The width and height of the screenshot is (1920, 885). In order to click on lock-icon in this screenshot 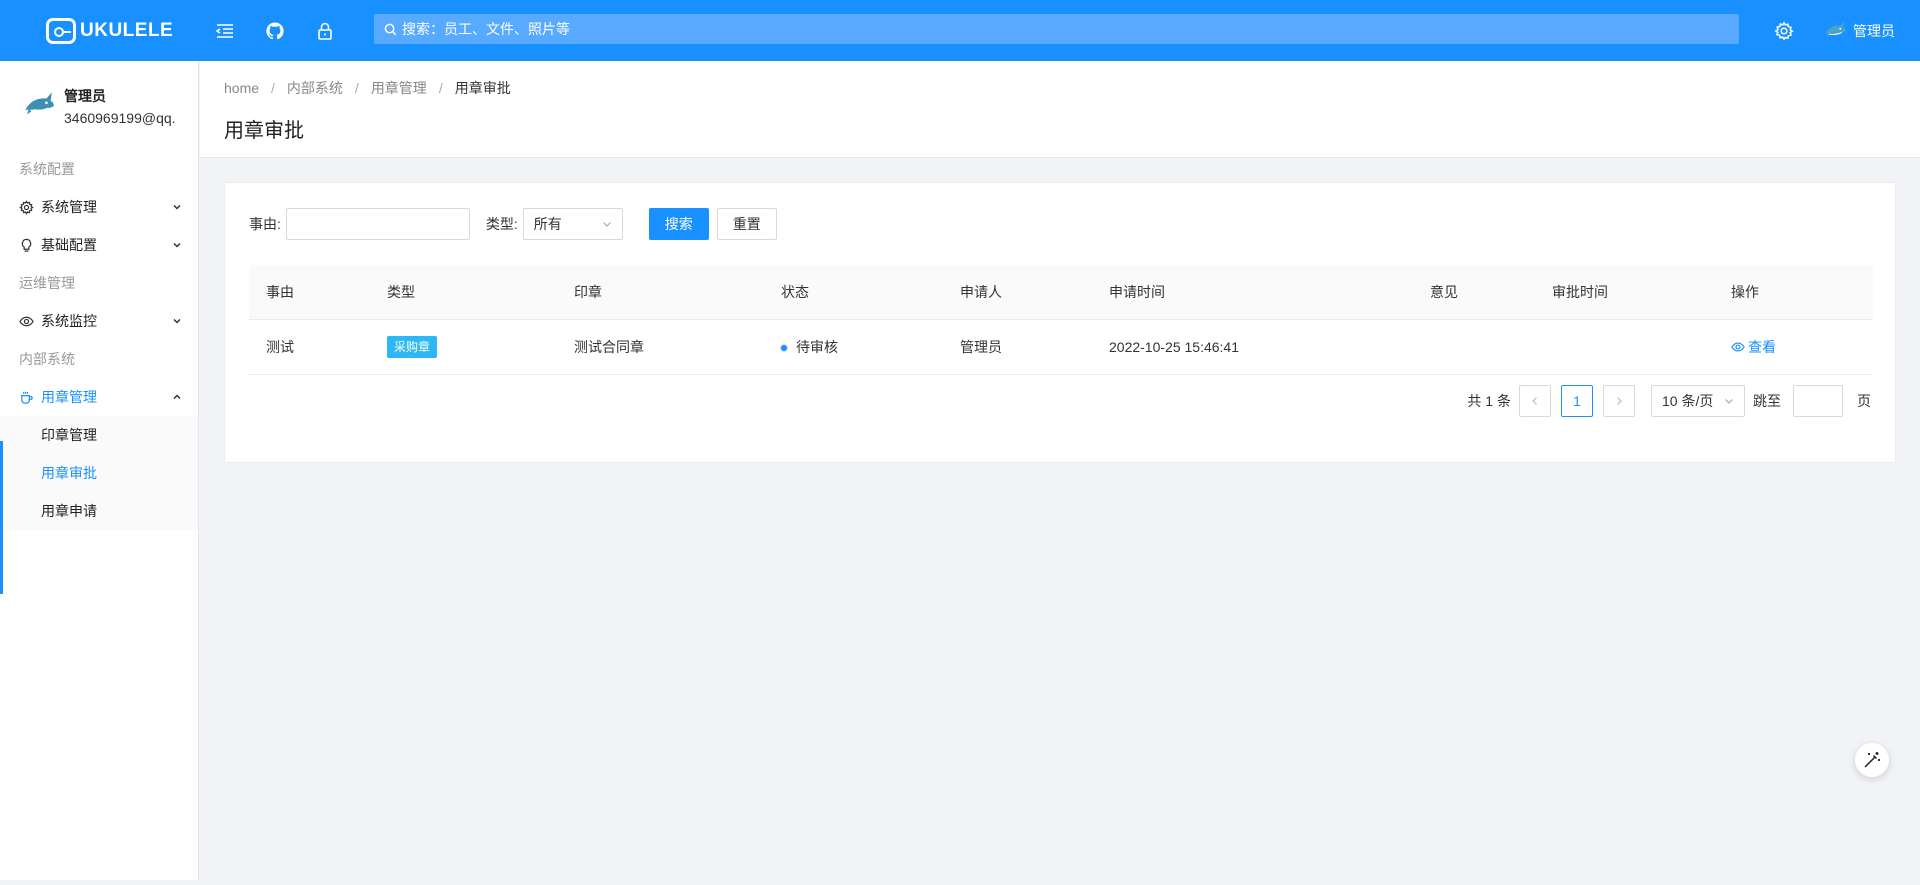, I will do `click(325, 30)`.